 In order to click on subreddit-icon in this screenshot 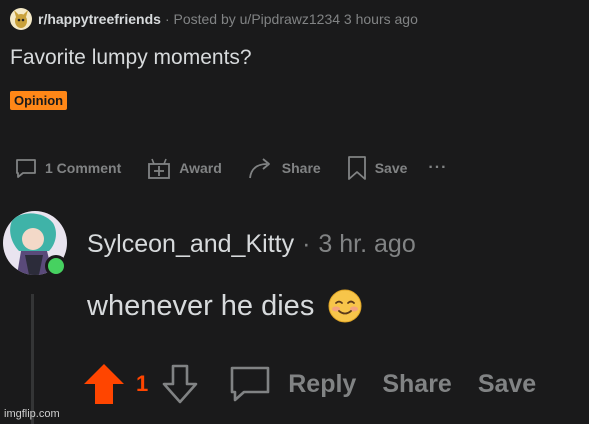, I will do `click(21, 19)`.